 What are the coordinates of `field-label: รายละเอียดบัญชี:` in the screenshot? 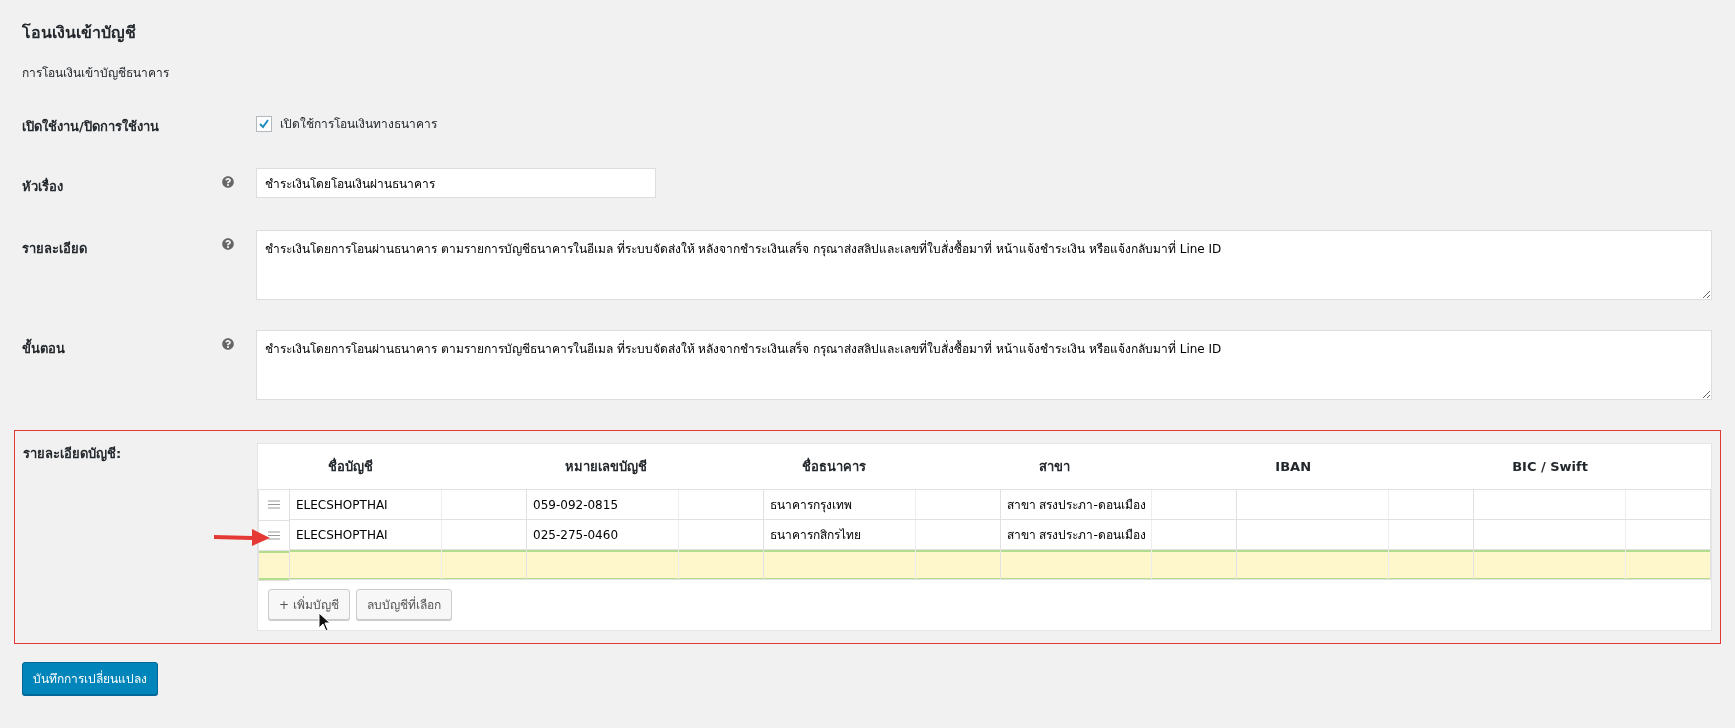 It's located at (72, 454).